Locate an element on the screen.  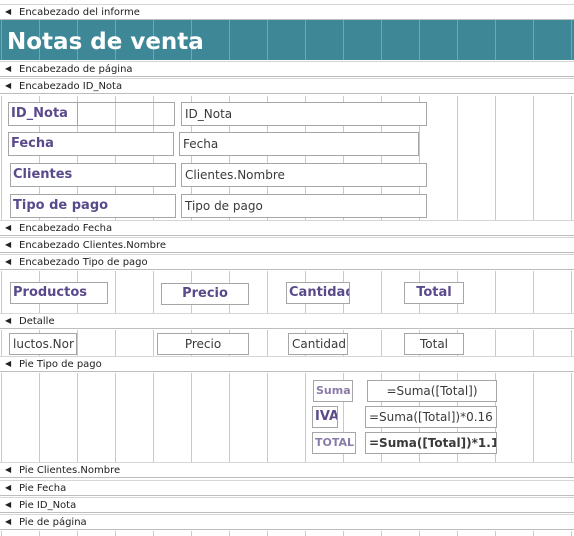
band-label: Detalle is located at coordinates (37, 321).